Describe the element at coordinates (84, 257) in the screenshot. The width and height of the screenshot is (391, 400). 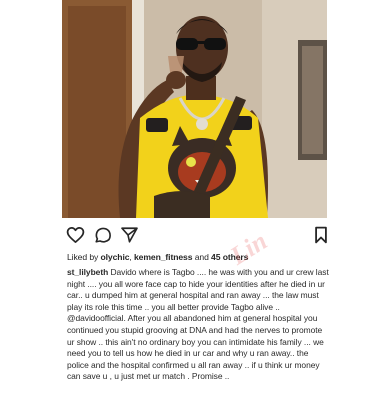
I see `likes-prefix: Liked by` at that location.